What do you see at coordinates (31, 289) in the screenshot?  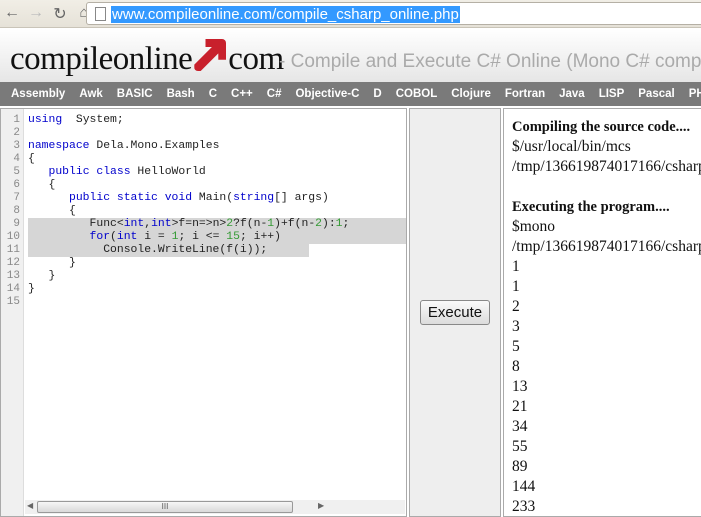 I see `code-token: }` at bounding box center [31, 289].